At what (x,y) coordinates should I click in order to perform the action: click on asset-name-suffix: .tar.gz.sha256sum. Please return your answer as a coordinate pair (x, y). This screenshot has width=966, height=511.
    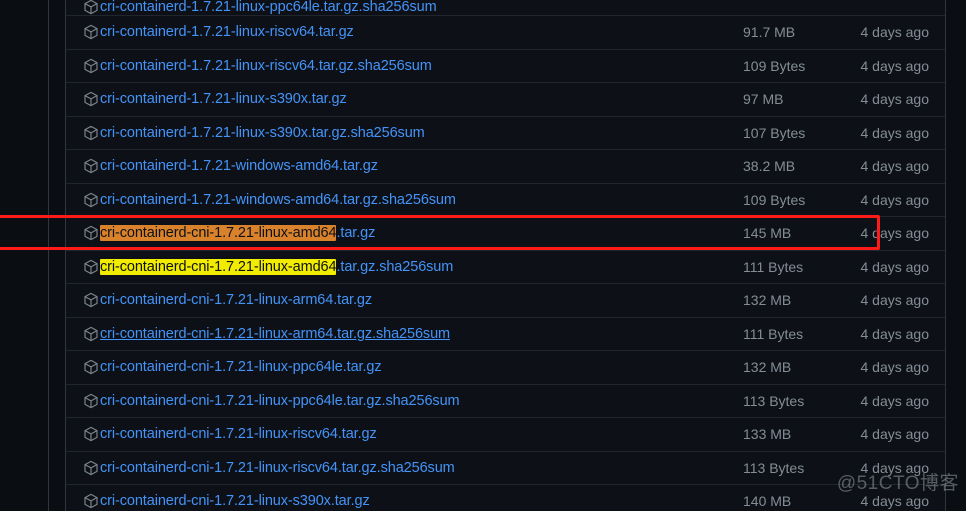
    Looking at the image, I should click on (395, 266).